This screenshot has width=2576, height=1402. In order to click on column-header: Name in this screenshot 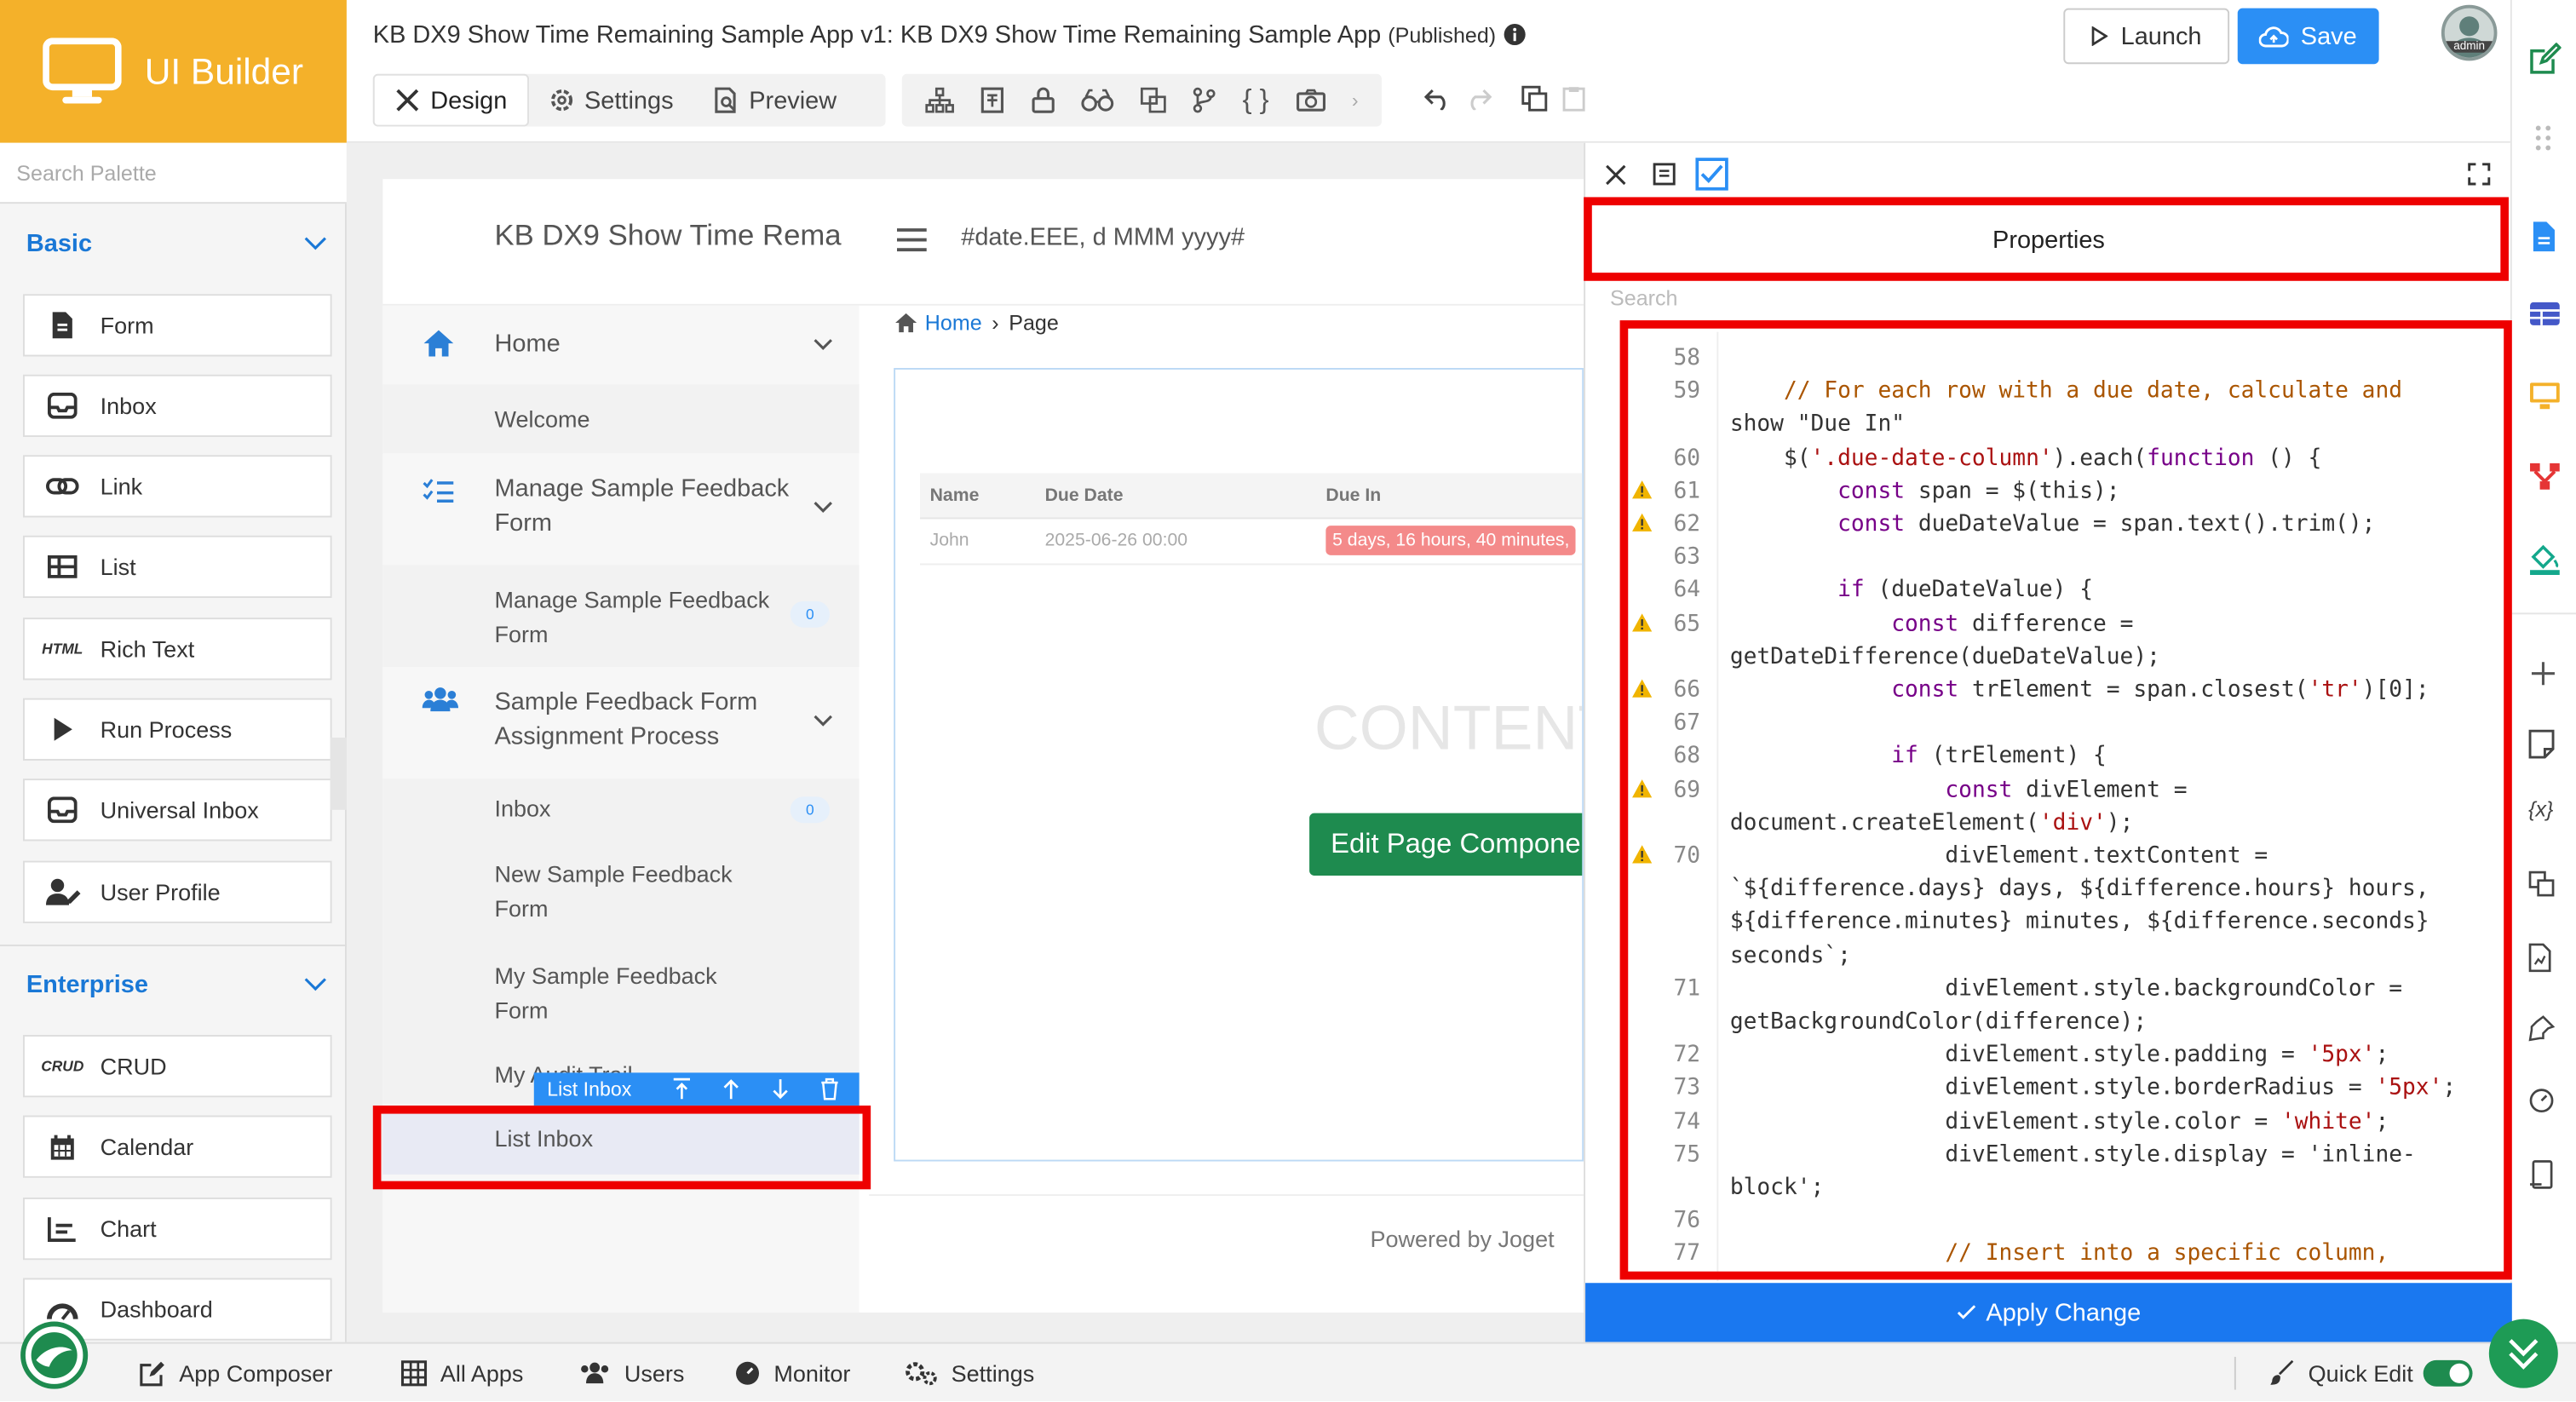, I will do `click(955, 496)`.